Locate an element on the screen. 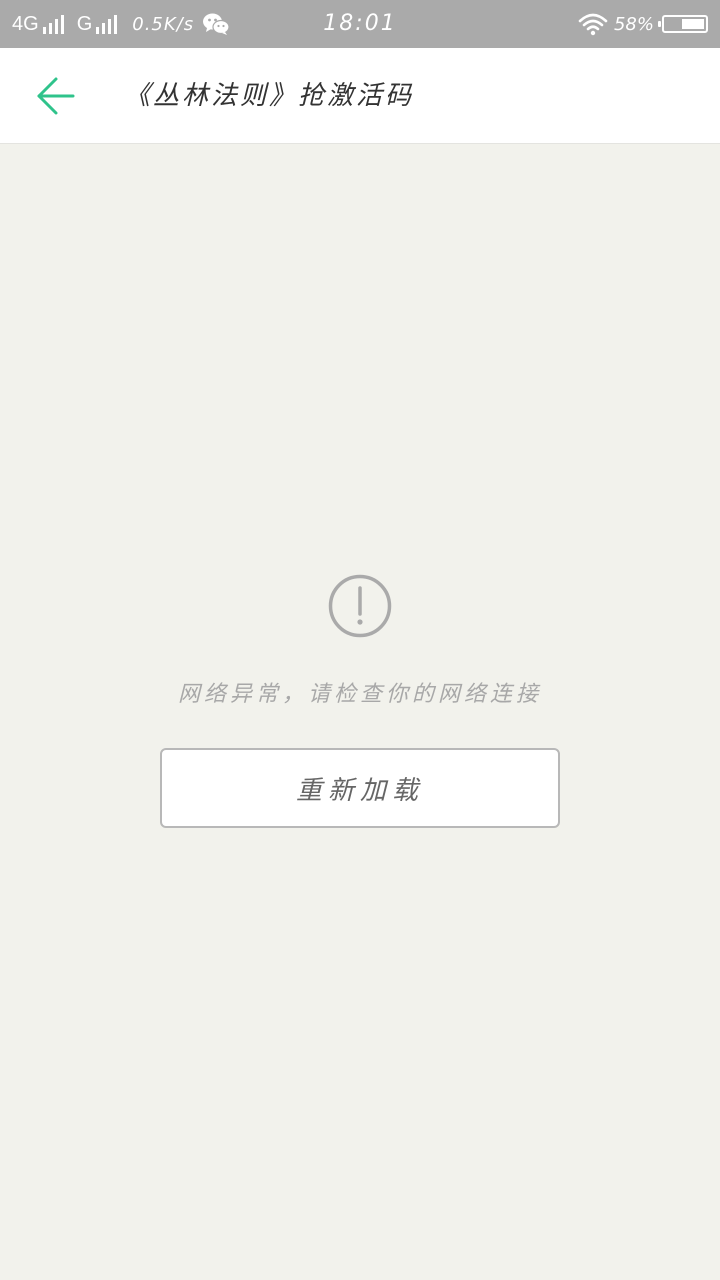 This screenshot has width=720, height=1280. error-message: 网络异常，请检查你的网络连接 is located at coordinates (359, 694).